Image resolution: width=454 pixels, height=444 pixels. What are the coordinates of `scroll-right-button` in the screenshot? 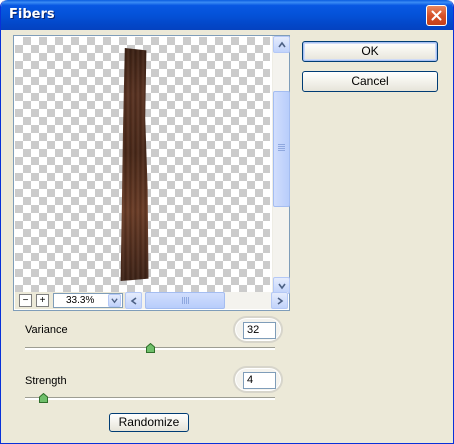 It's located at (279, 300).